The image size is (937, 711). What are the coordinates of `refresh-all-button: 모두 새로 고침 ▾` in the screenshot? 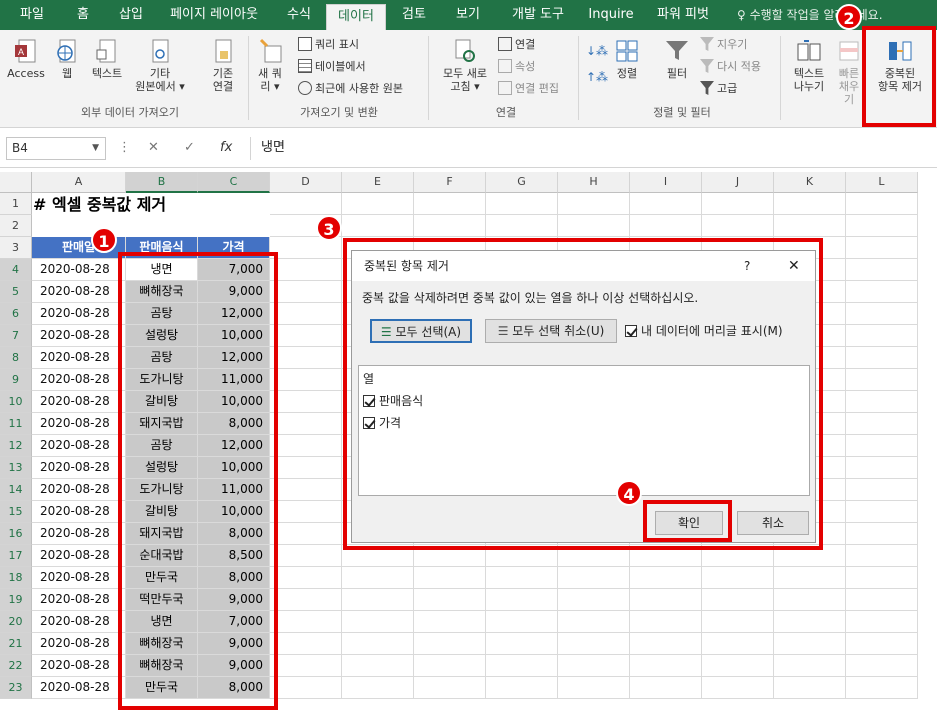 It's located at (465, 65).